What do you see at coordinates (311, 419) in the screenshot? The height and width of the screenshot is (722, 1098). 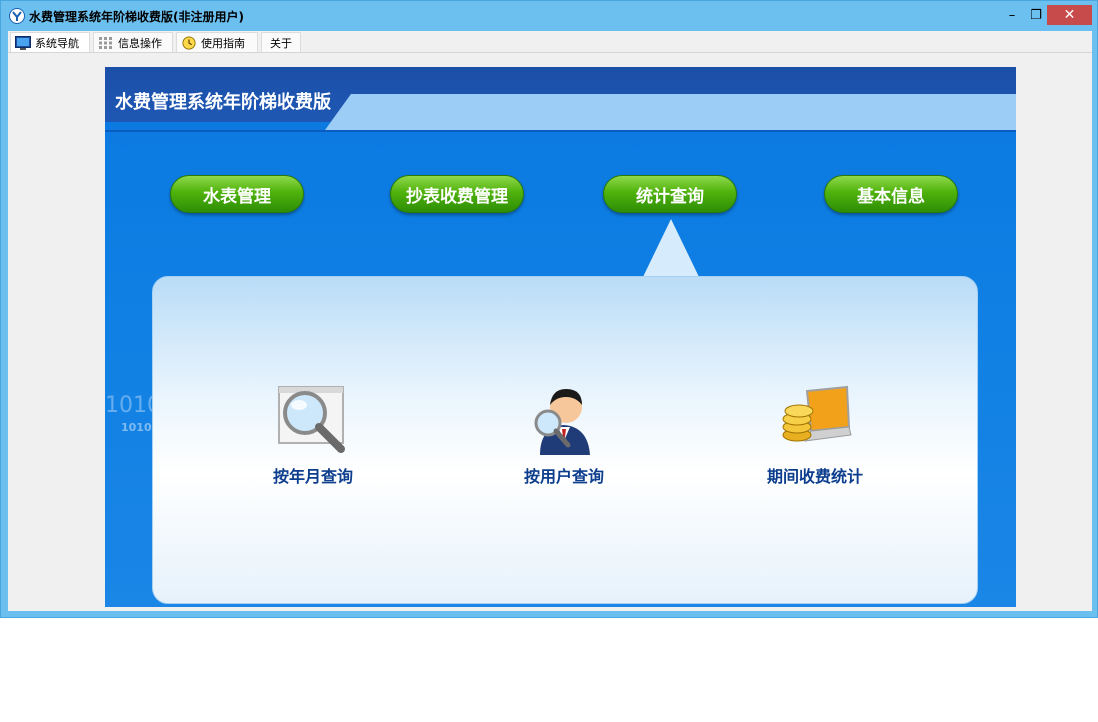 I see `magnifier-window-icon` at bounding box center [311, 419].